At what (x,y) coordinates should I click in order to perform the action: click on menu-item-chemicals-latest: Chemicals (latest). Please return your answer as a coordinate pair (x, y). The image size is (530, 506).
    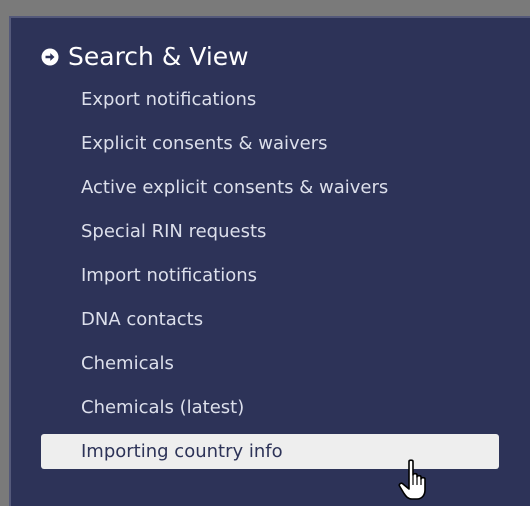
    Looking at the image, I should click on (270, 407).